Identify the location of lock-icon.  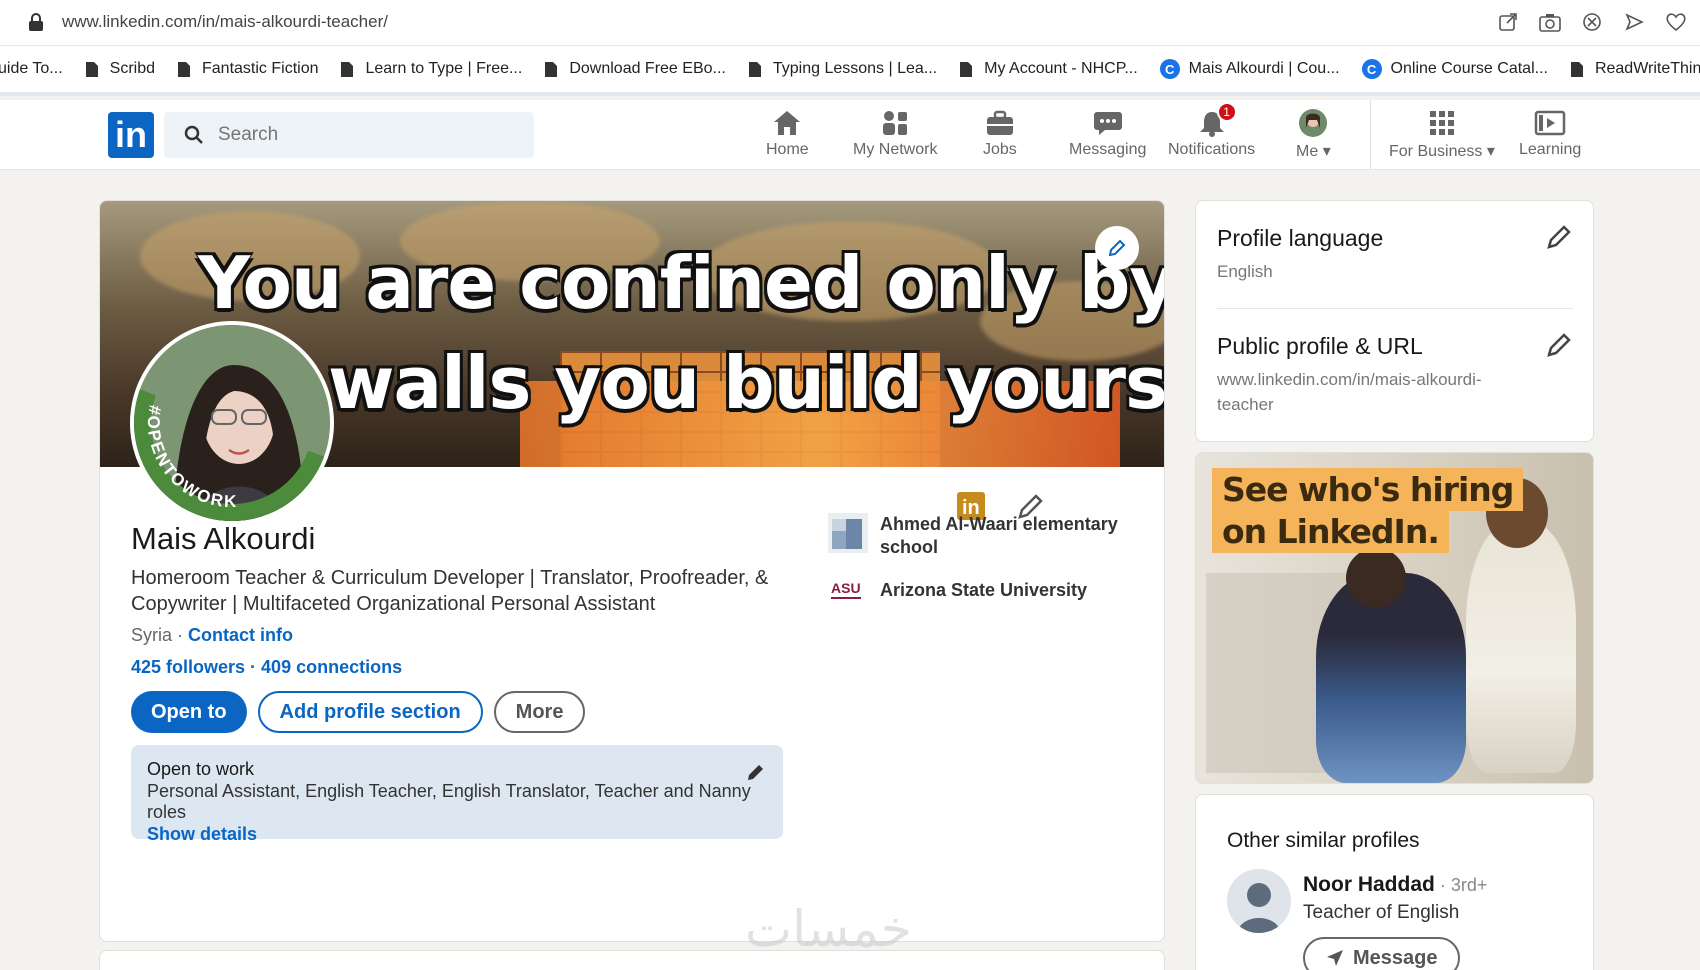
(36, 22).